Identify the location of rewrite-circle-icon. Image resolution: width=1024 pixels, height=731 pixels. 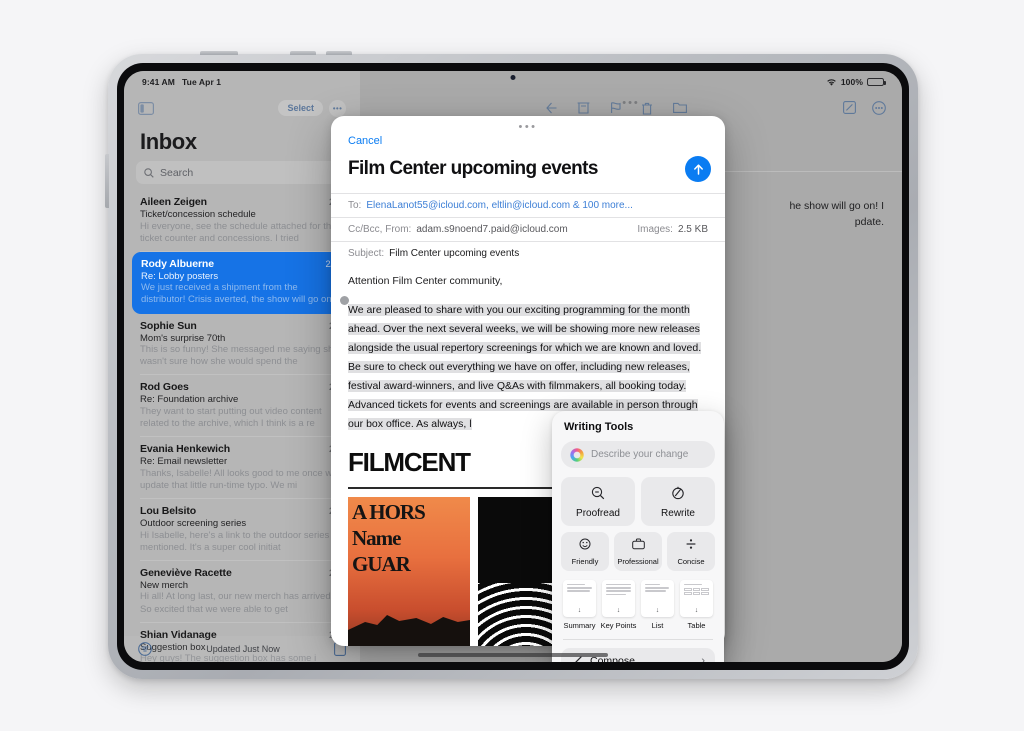
(678, 494).